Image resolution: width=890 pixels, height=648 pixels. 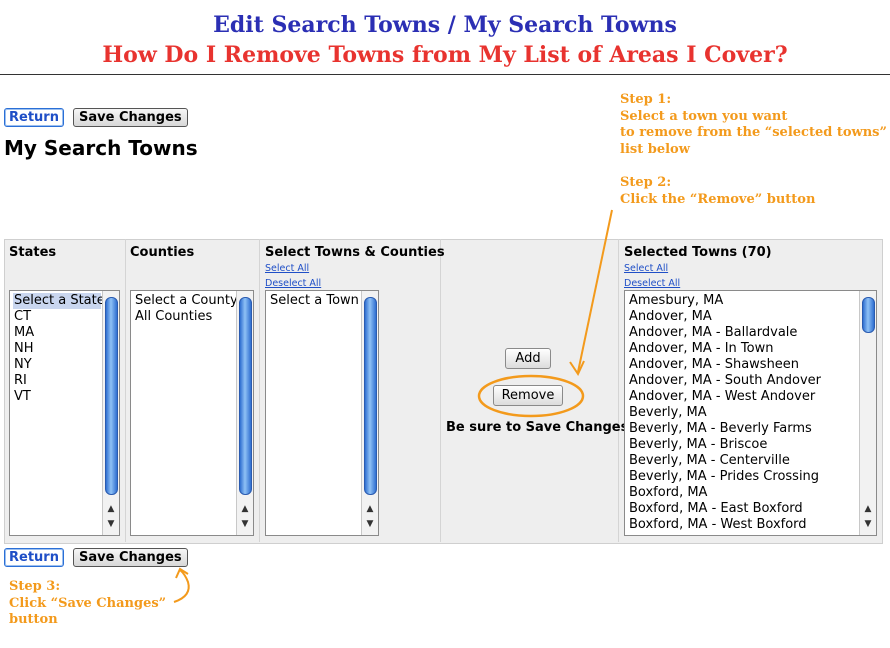 What do you see at coordinates (595, 291) in the screenshot?
I see `step2-arrow-icon` at bounding box center [595, 291].